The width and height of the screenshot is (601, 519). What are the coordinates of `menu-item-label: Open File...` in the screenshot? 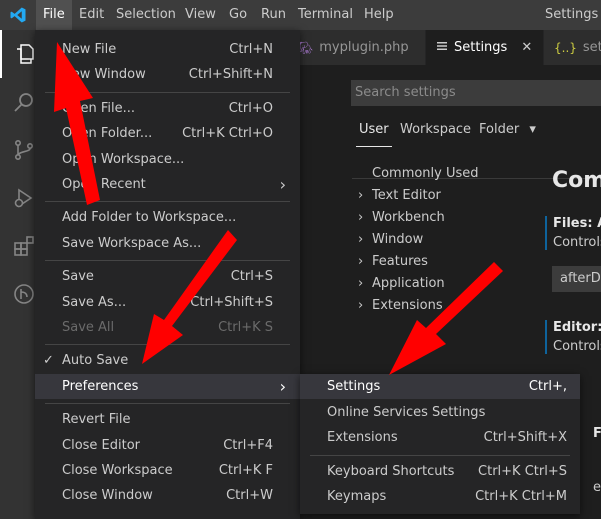 It's located at (99, 108).